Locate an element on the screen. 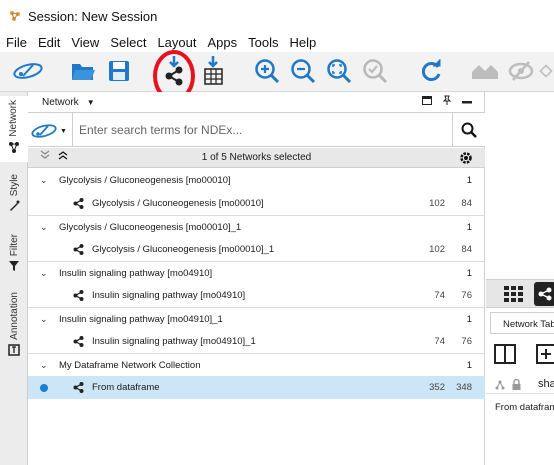 This screenshot has height=465, width=554. menu-view: View is located at coordinates (84, 42).